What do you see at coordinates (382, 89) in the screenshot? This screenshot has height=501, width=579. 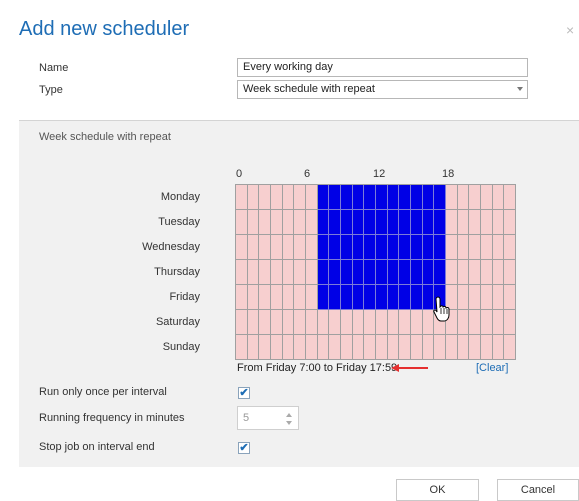 I see `type-select: Week schedule with repeat` at bounding box center [382, 89].